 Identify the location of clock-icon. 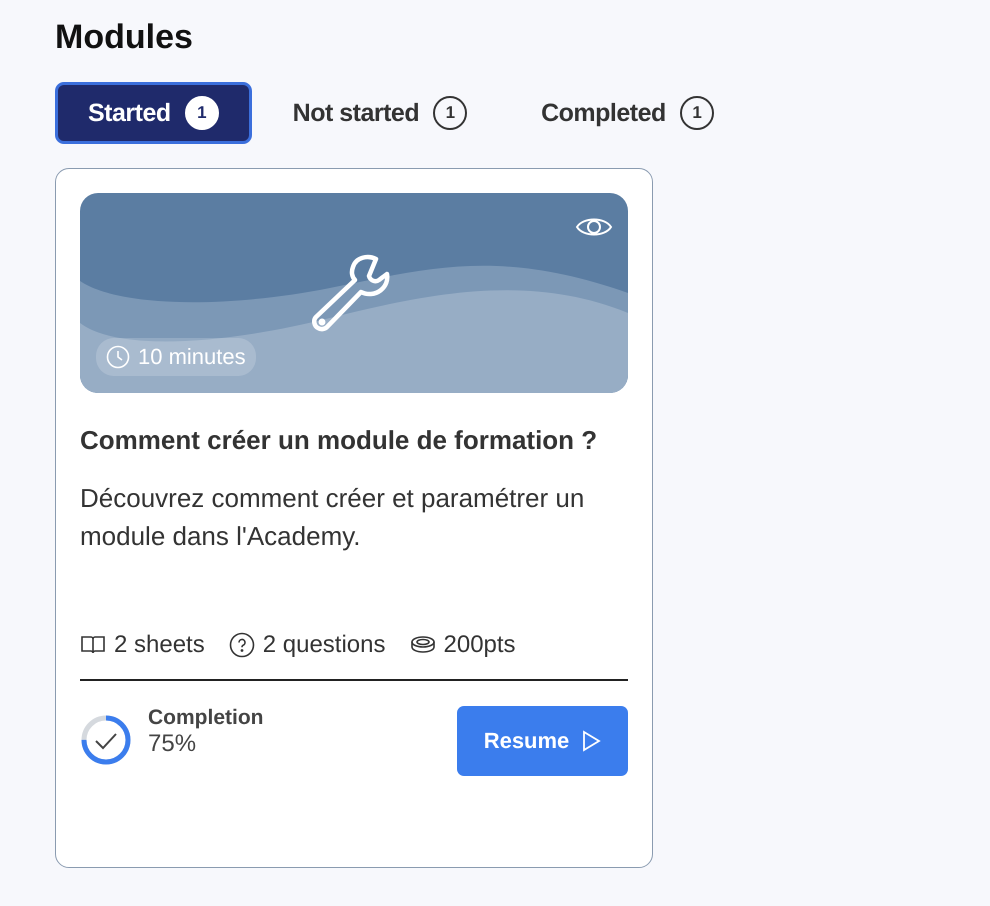
(118, 357).